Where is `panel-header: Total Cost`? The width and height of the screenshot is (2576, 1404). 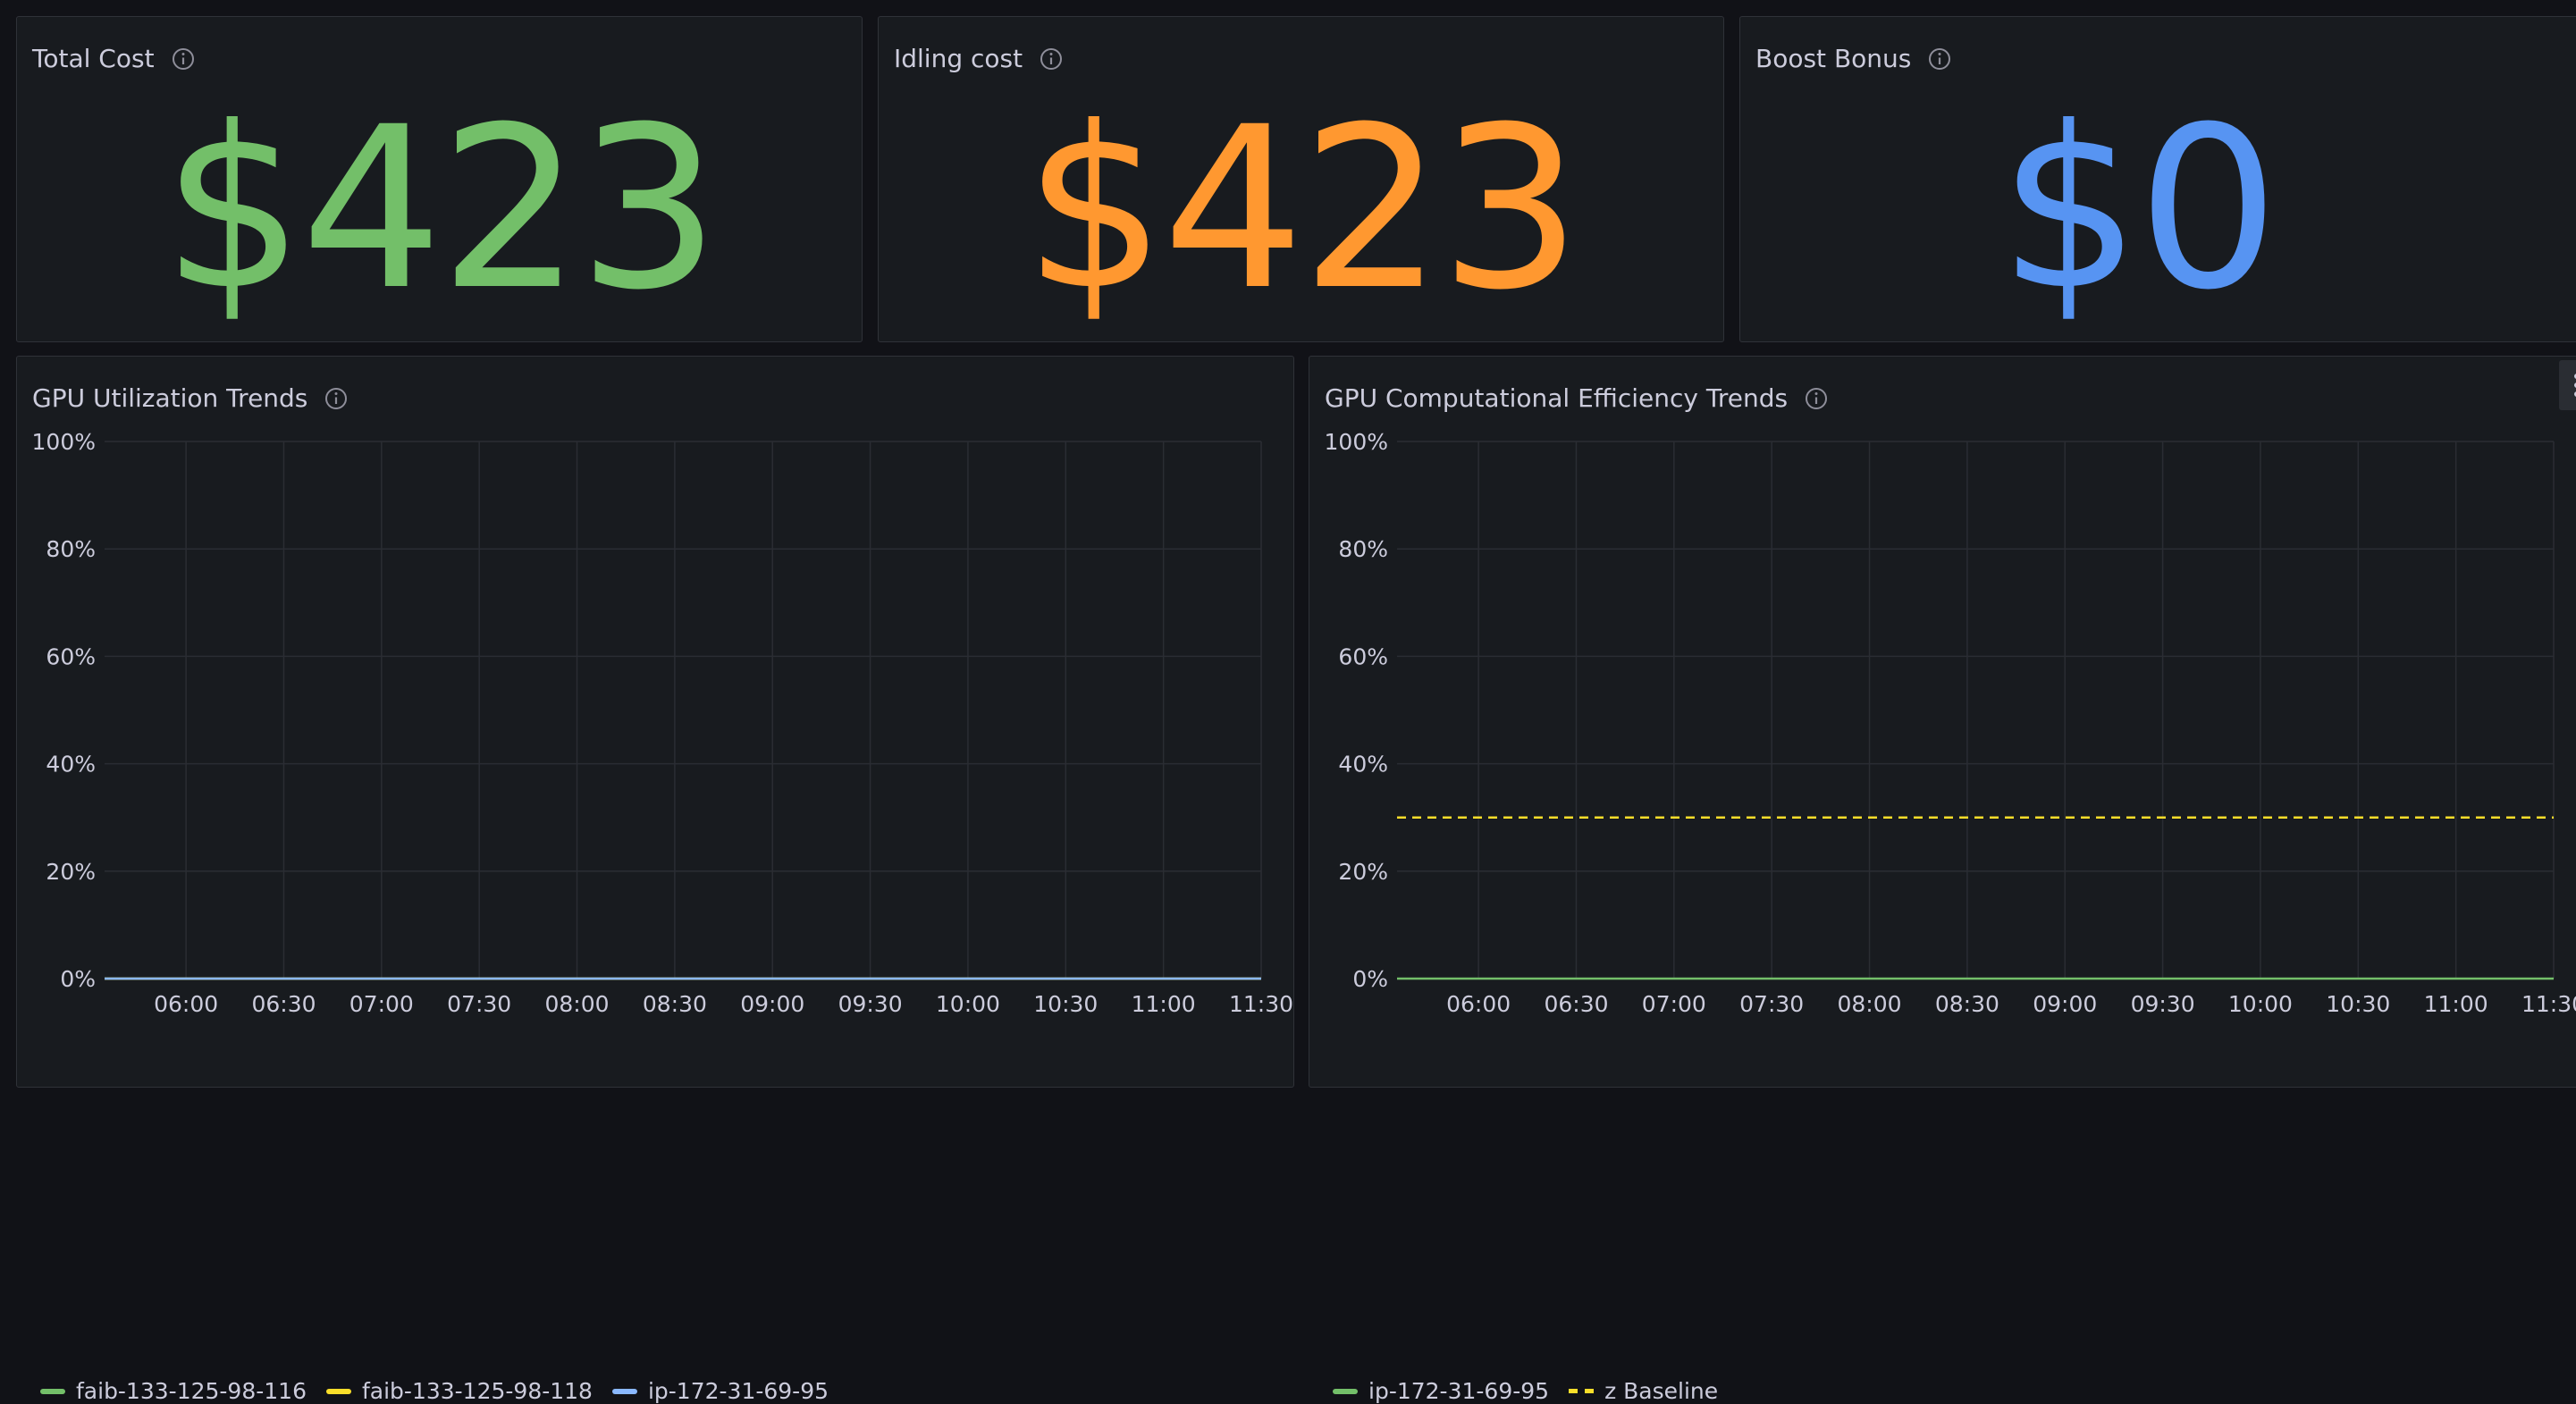
panel-header: Total Cost is located at coordinates (114, 58).